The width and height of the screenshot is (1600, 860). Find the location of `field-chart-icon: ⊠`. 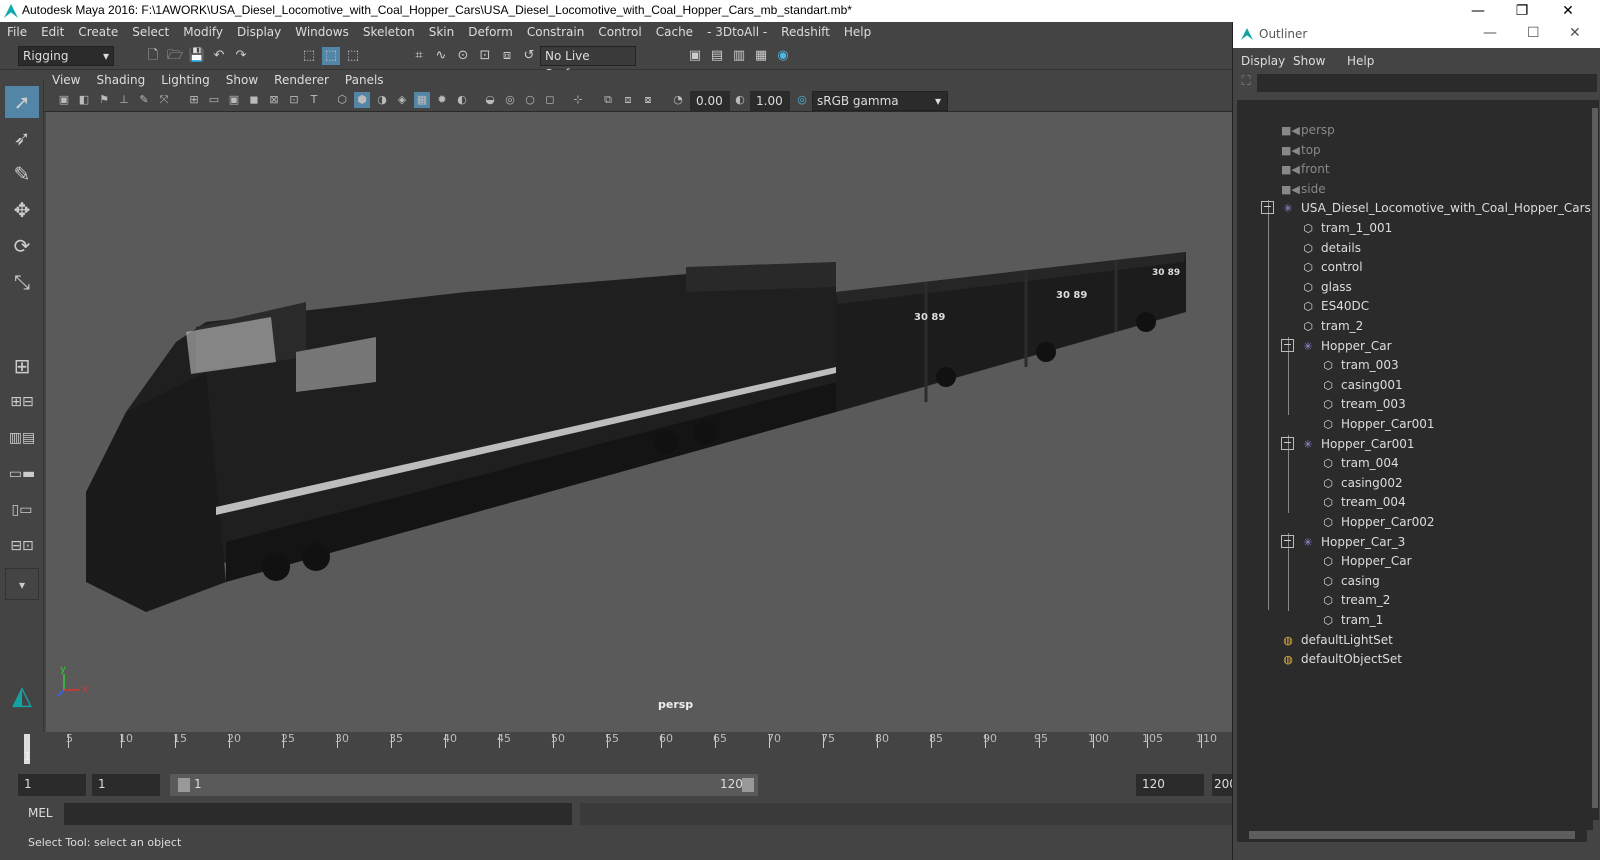

field-chart-icon: ⊠ is located at coordinates (274, 100).